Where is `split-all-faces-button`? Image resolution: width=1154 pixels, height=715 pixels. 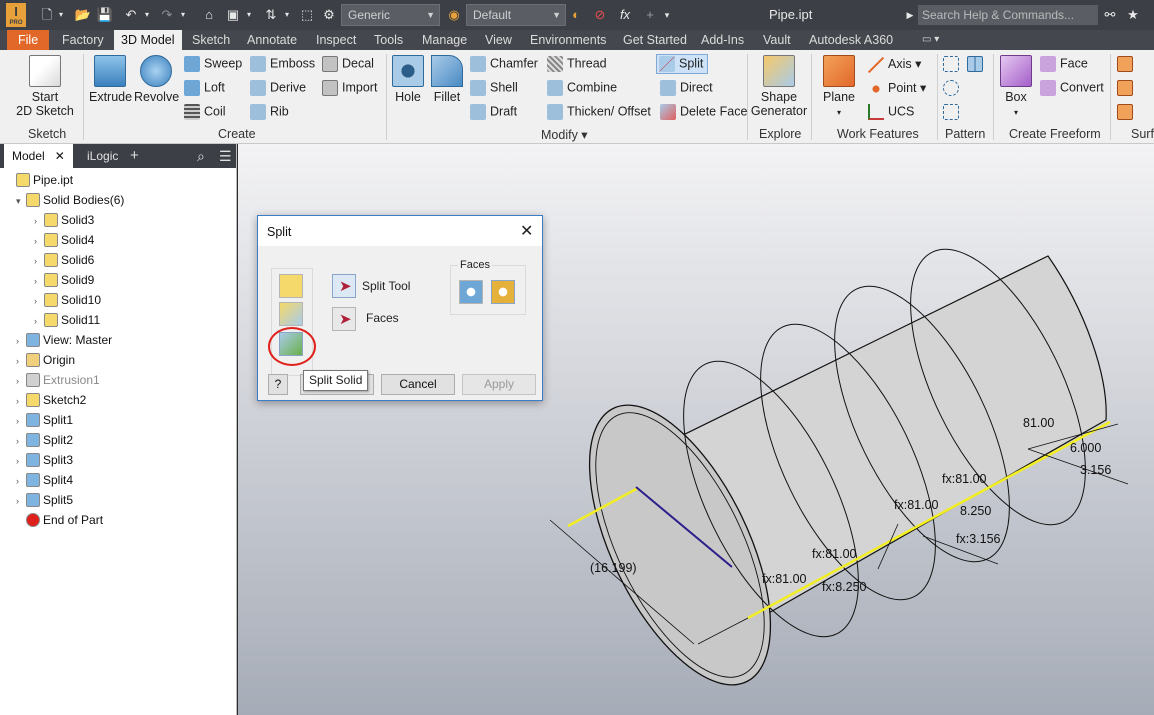 split-all-faces-button is located at coordinates (471, 292).